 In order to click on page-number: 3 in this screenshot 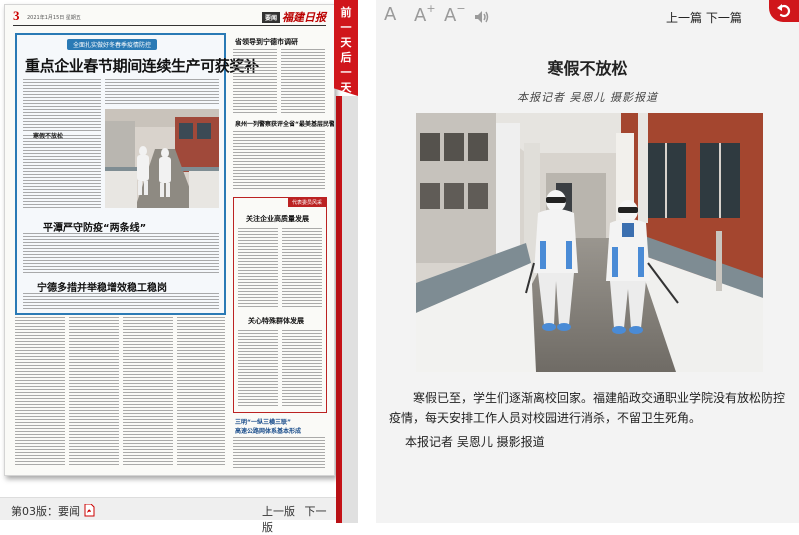, I will do `click(16, 15)`.